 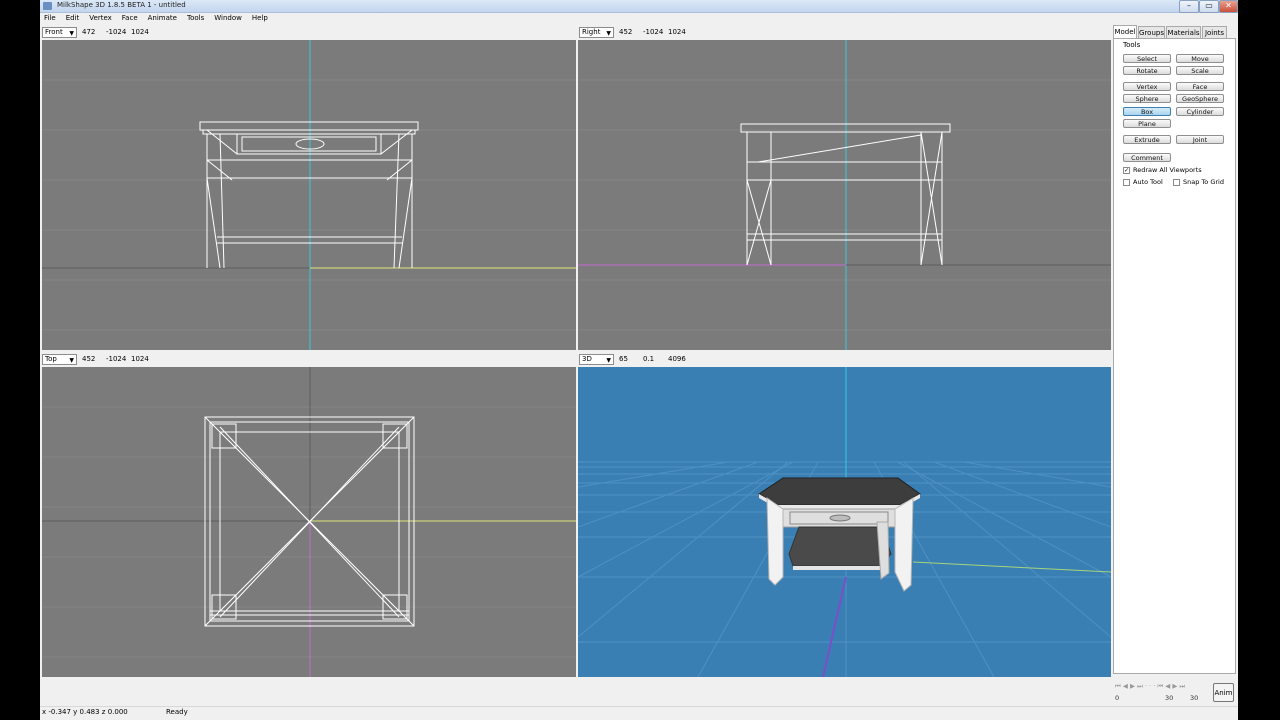 I want to click on right-view-select: Right ▼, so click(x=596, y=32).